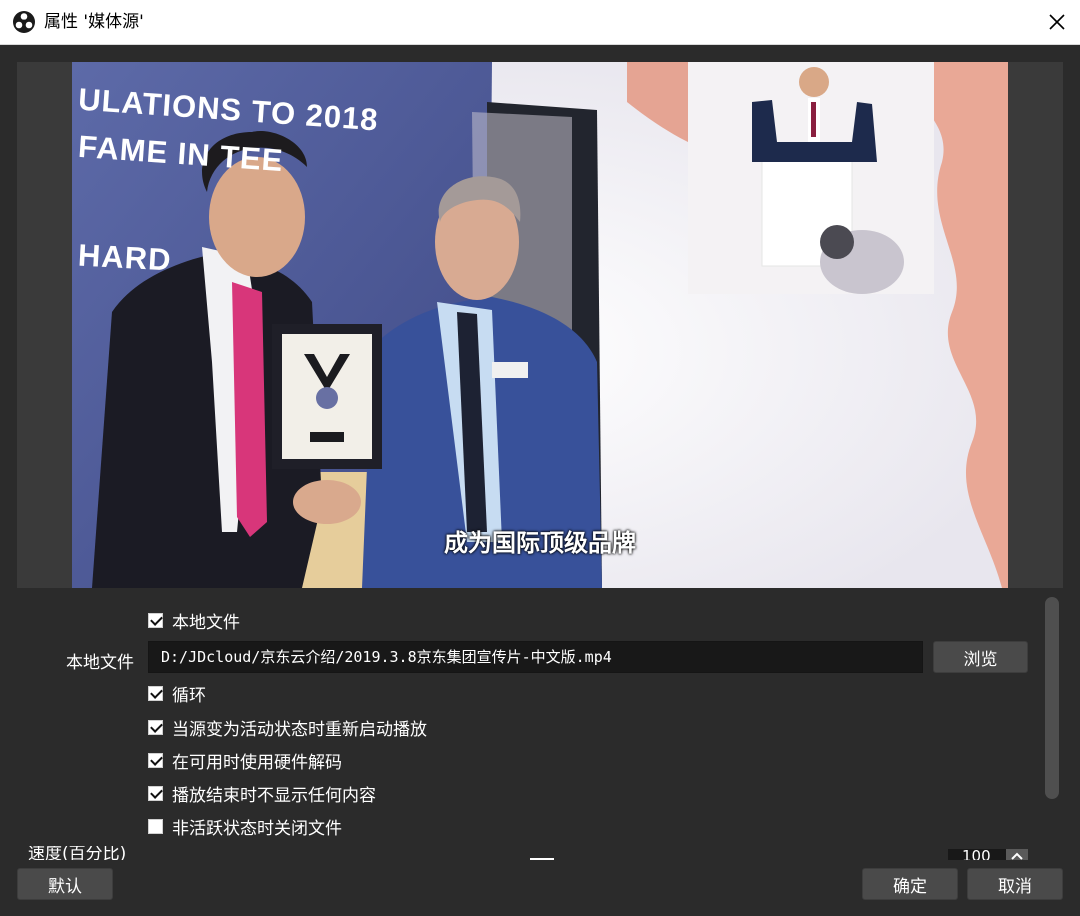 This screenshot has height=916, width=1080. I want to click on close-button, so click(1057, 22).